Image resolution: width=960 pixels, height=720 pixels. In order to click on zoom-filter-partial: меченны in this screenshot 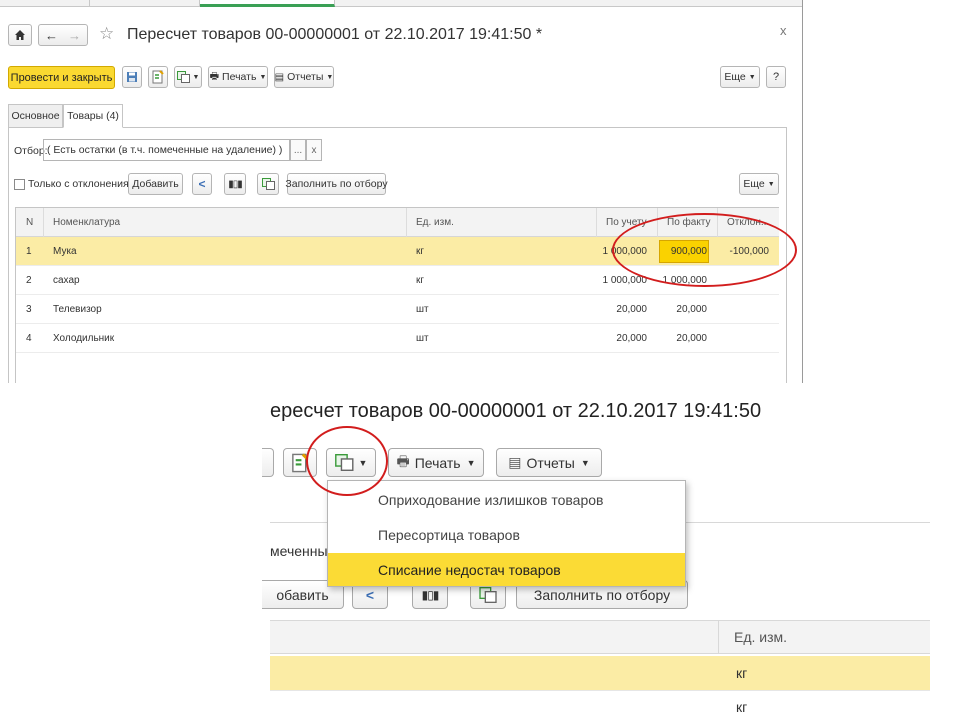, I will do `click(299, 551)`.